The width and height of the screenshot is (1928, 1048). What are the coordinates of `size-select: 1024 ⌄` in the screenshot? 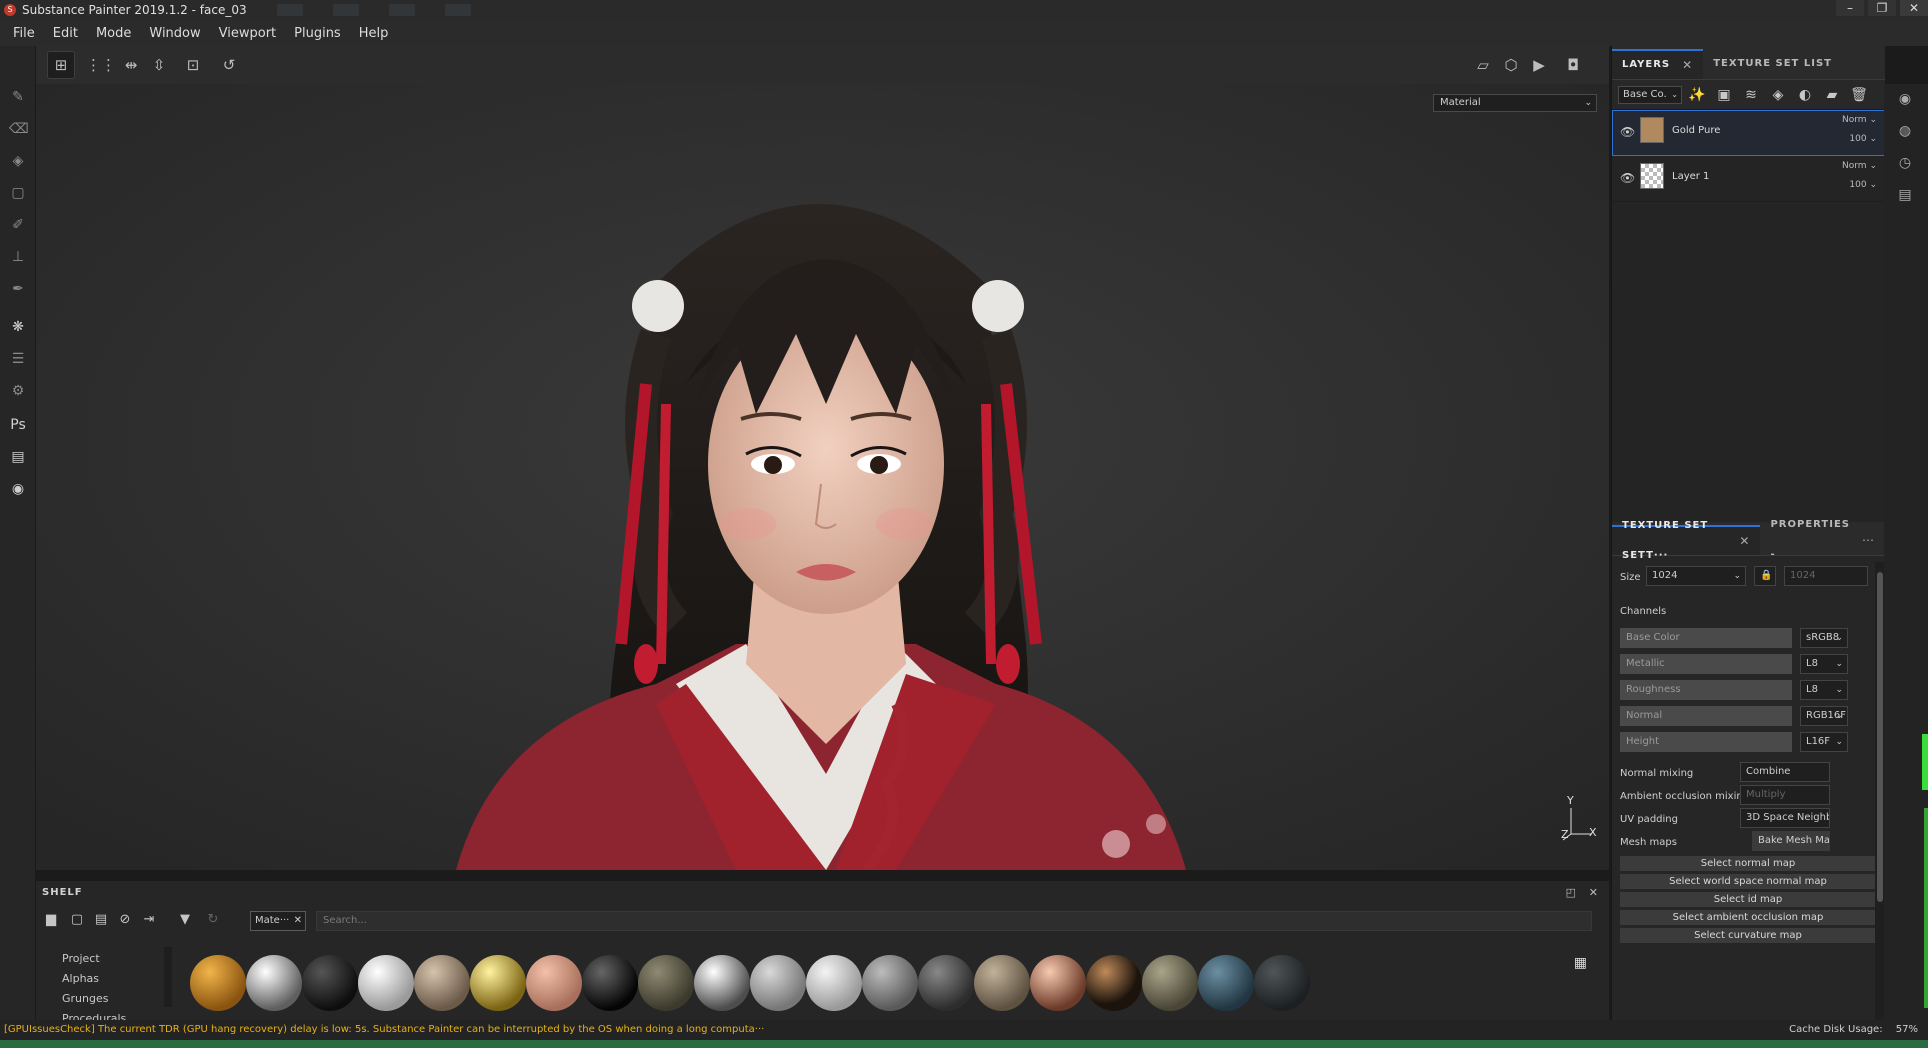 It's located at (1696, 576).